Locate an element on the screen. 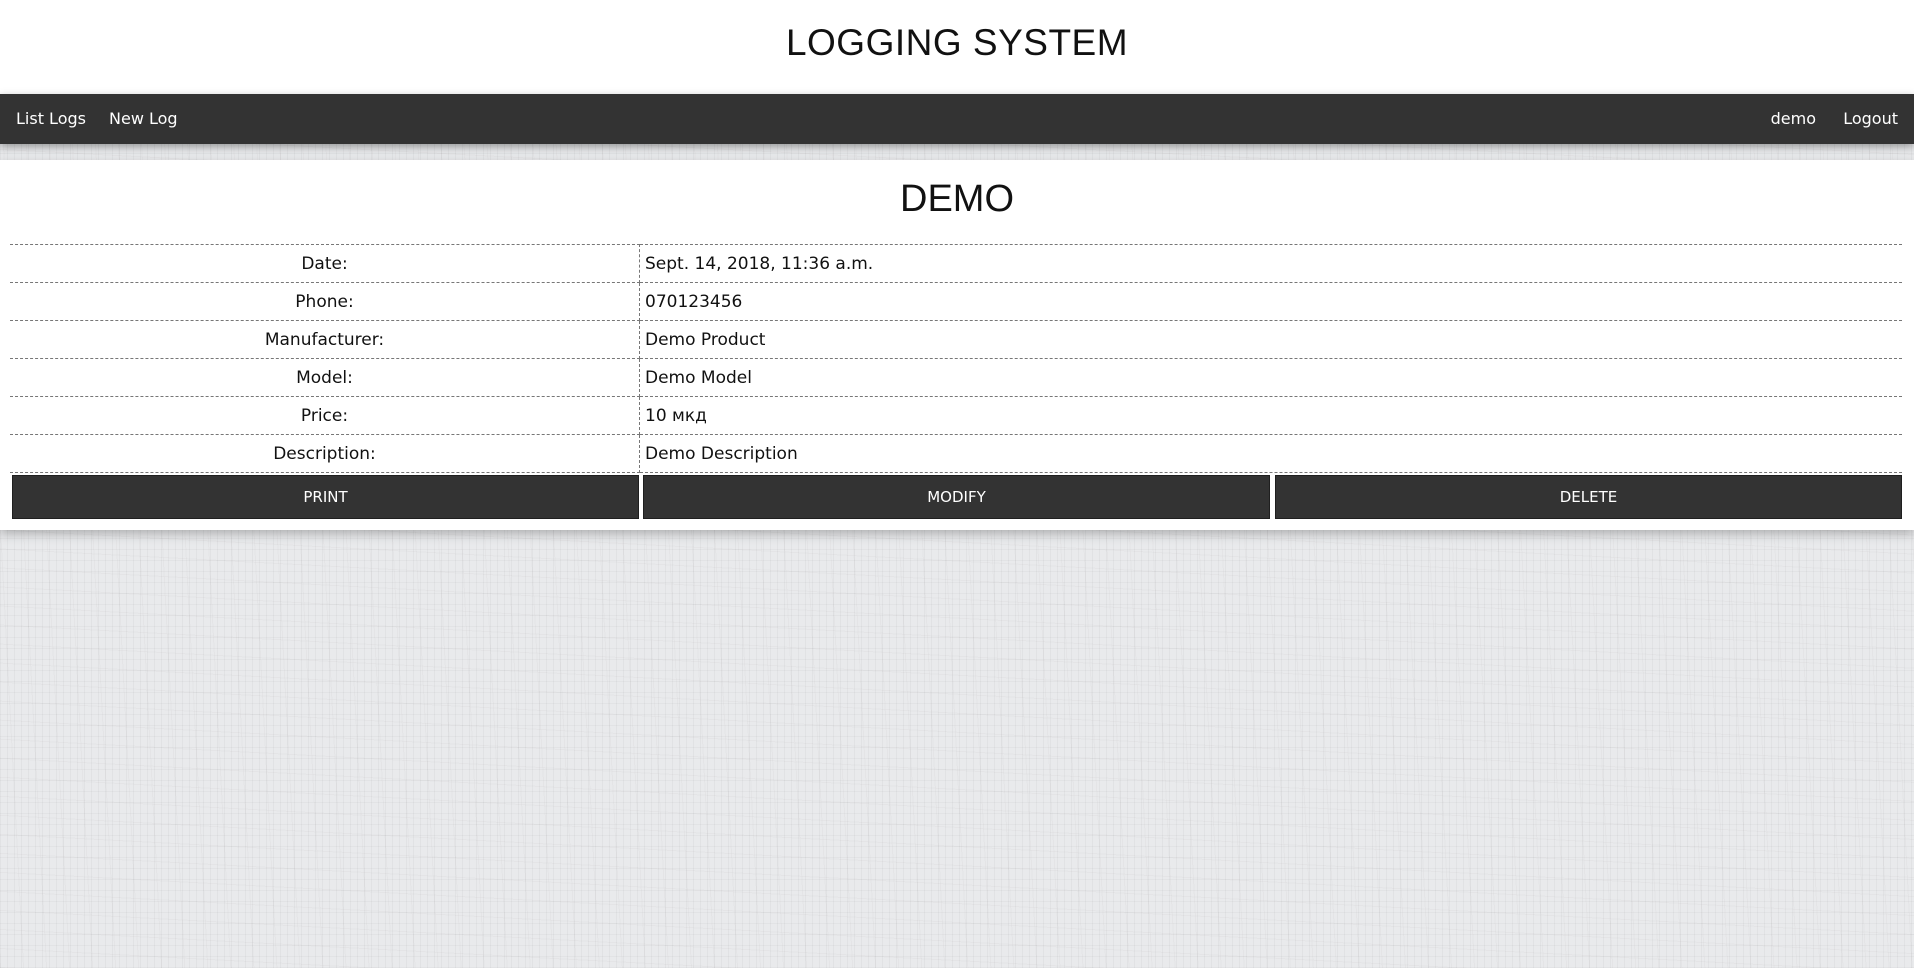 The width and height of the screenshot is (1914, 968). detail-row-price: Price: 10 мкд is located at coordinates (956, 415).